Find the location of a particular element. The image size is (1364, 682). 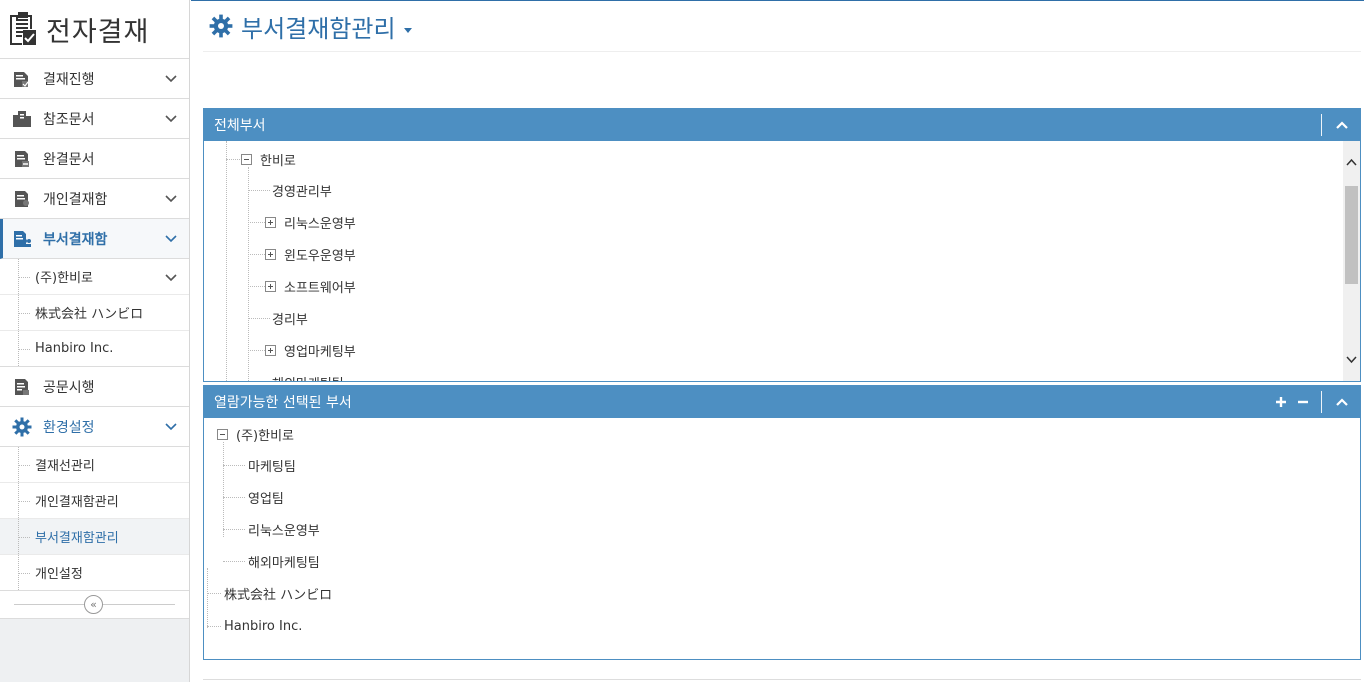

menu-label: 부서결재함 is located at coordinates (75, 239).